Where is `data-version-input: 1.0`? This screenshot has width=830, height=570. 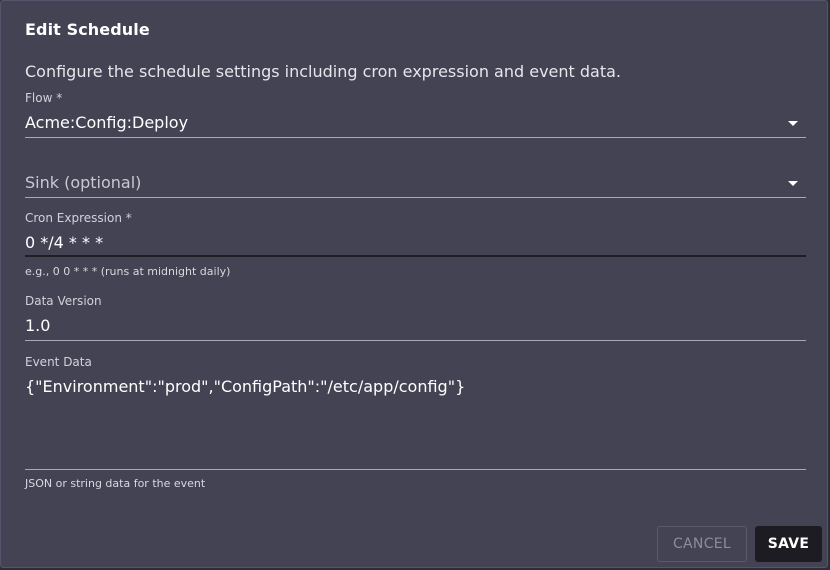
data-version-input: 1.0 is located at coordinates (37, 325).